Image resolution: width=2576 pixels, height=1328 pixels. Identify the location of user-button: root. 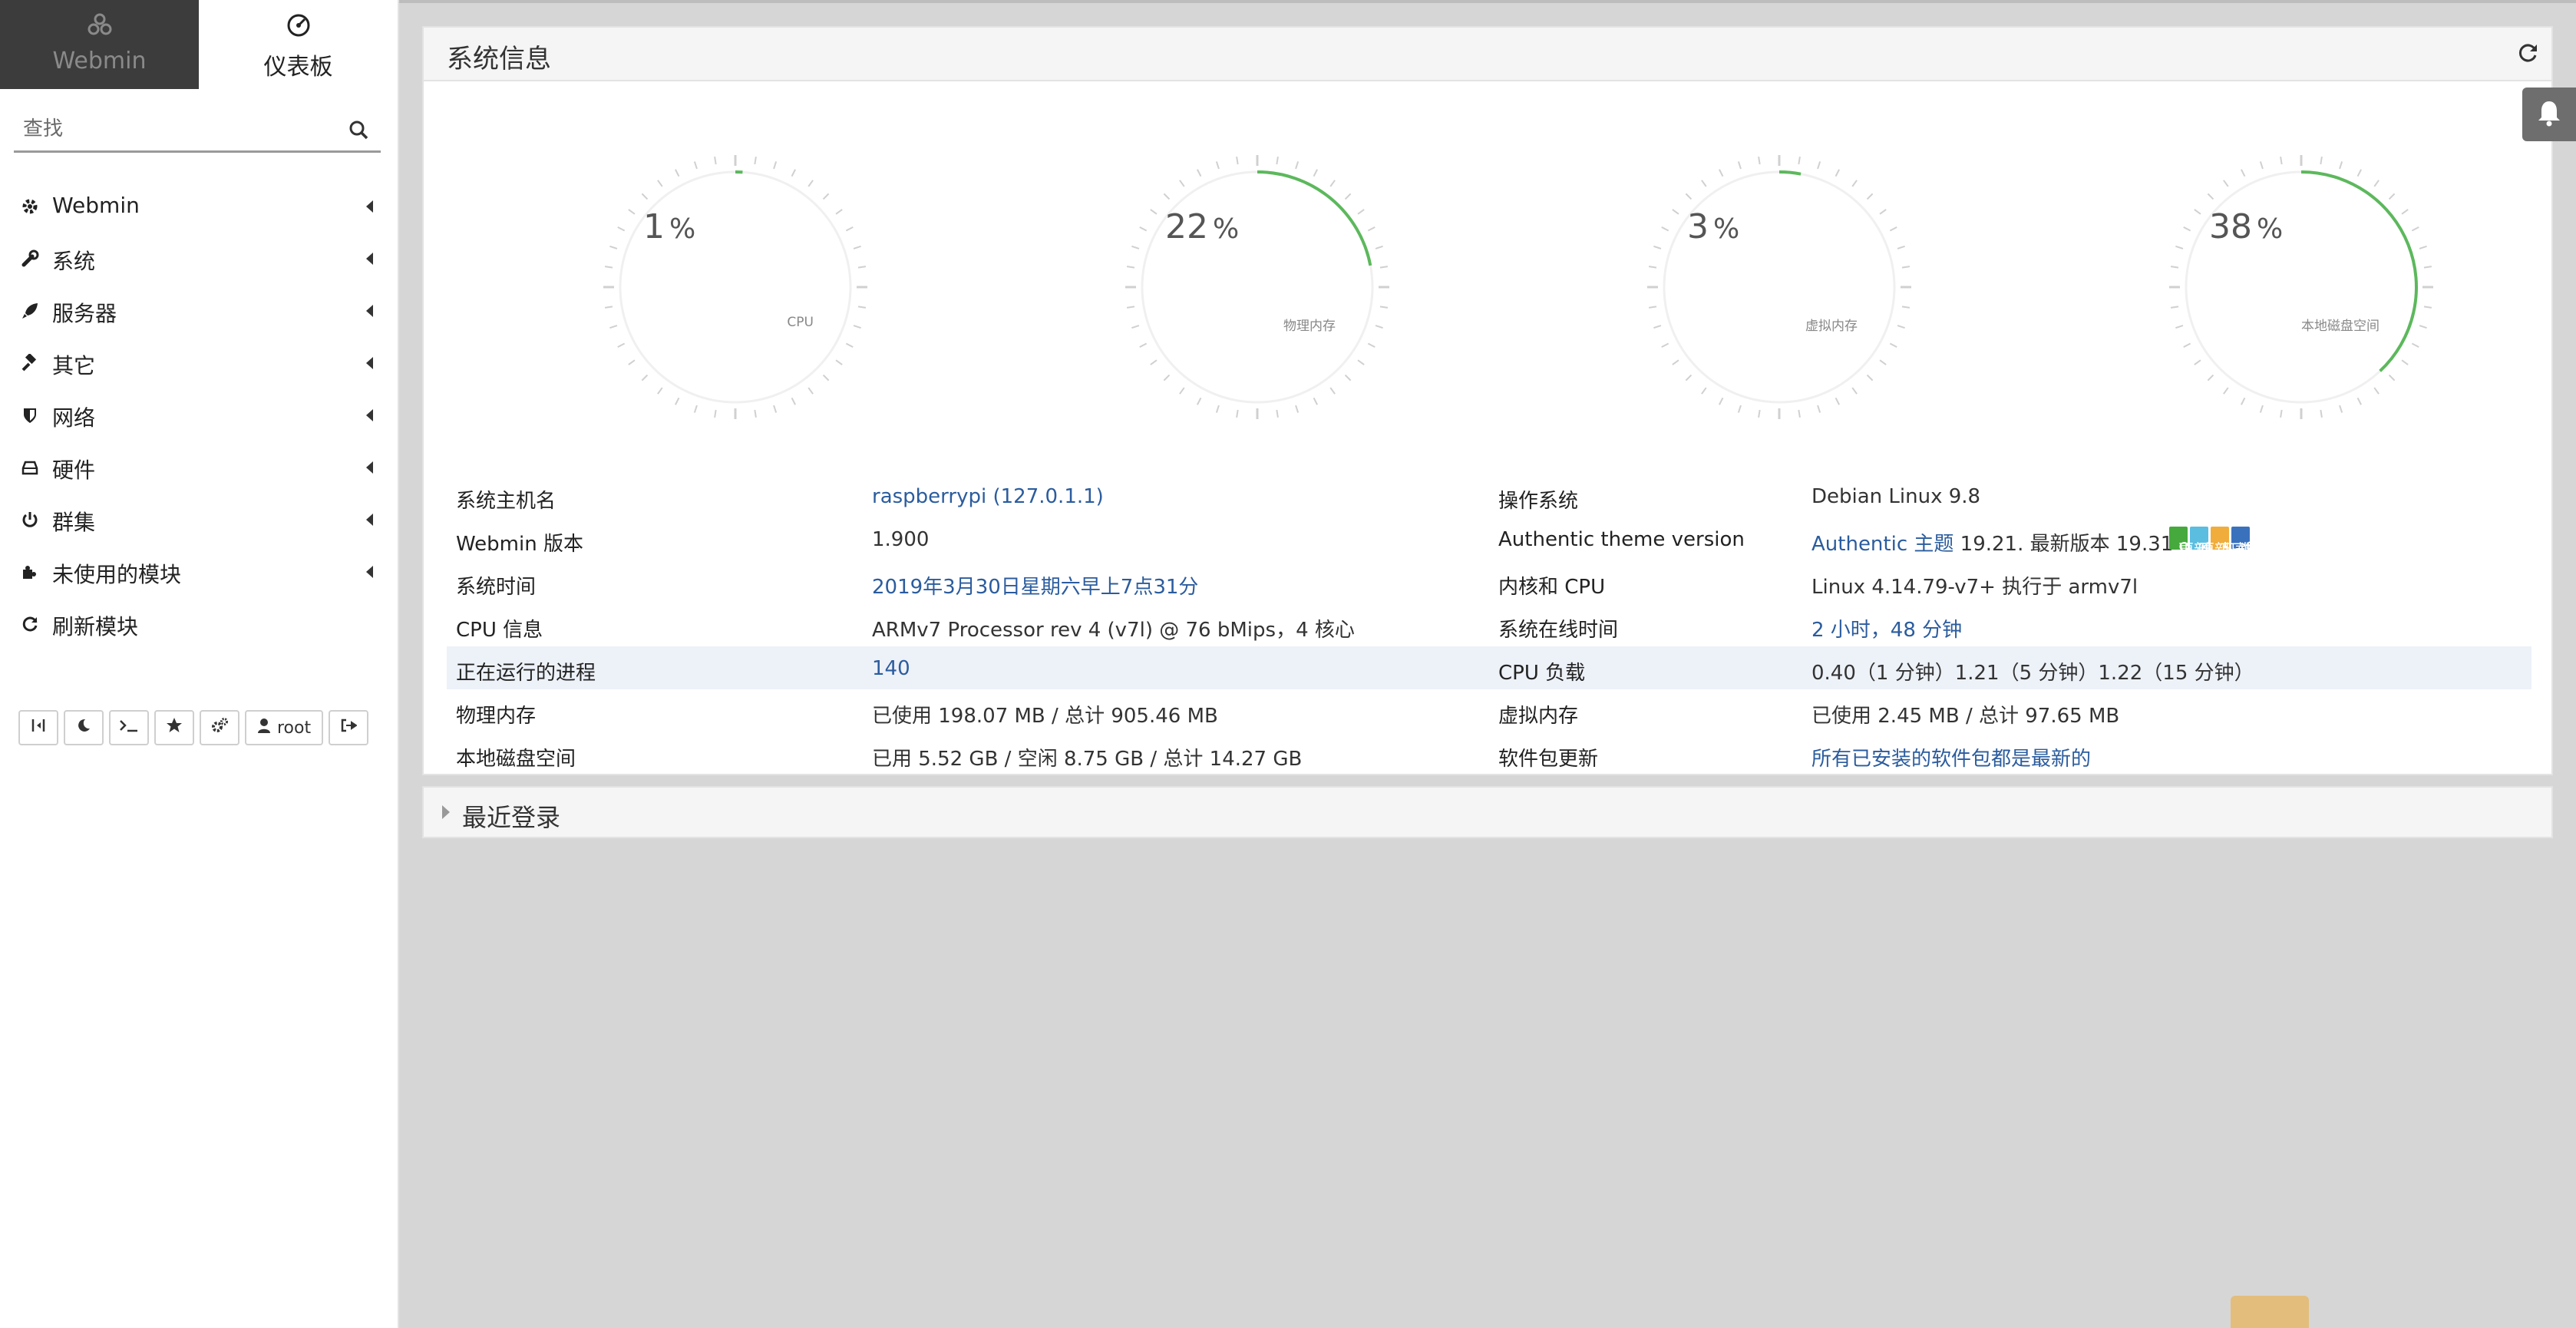
(284, 727).